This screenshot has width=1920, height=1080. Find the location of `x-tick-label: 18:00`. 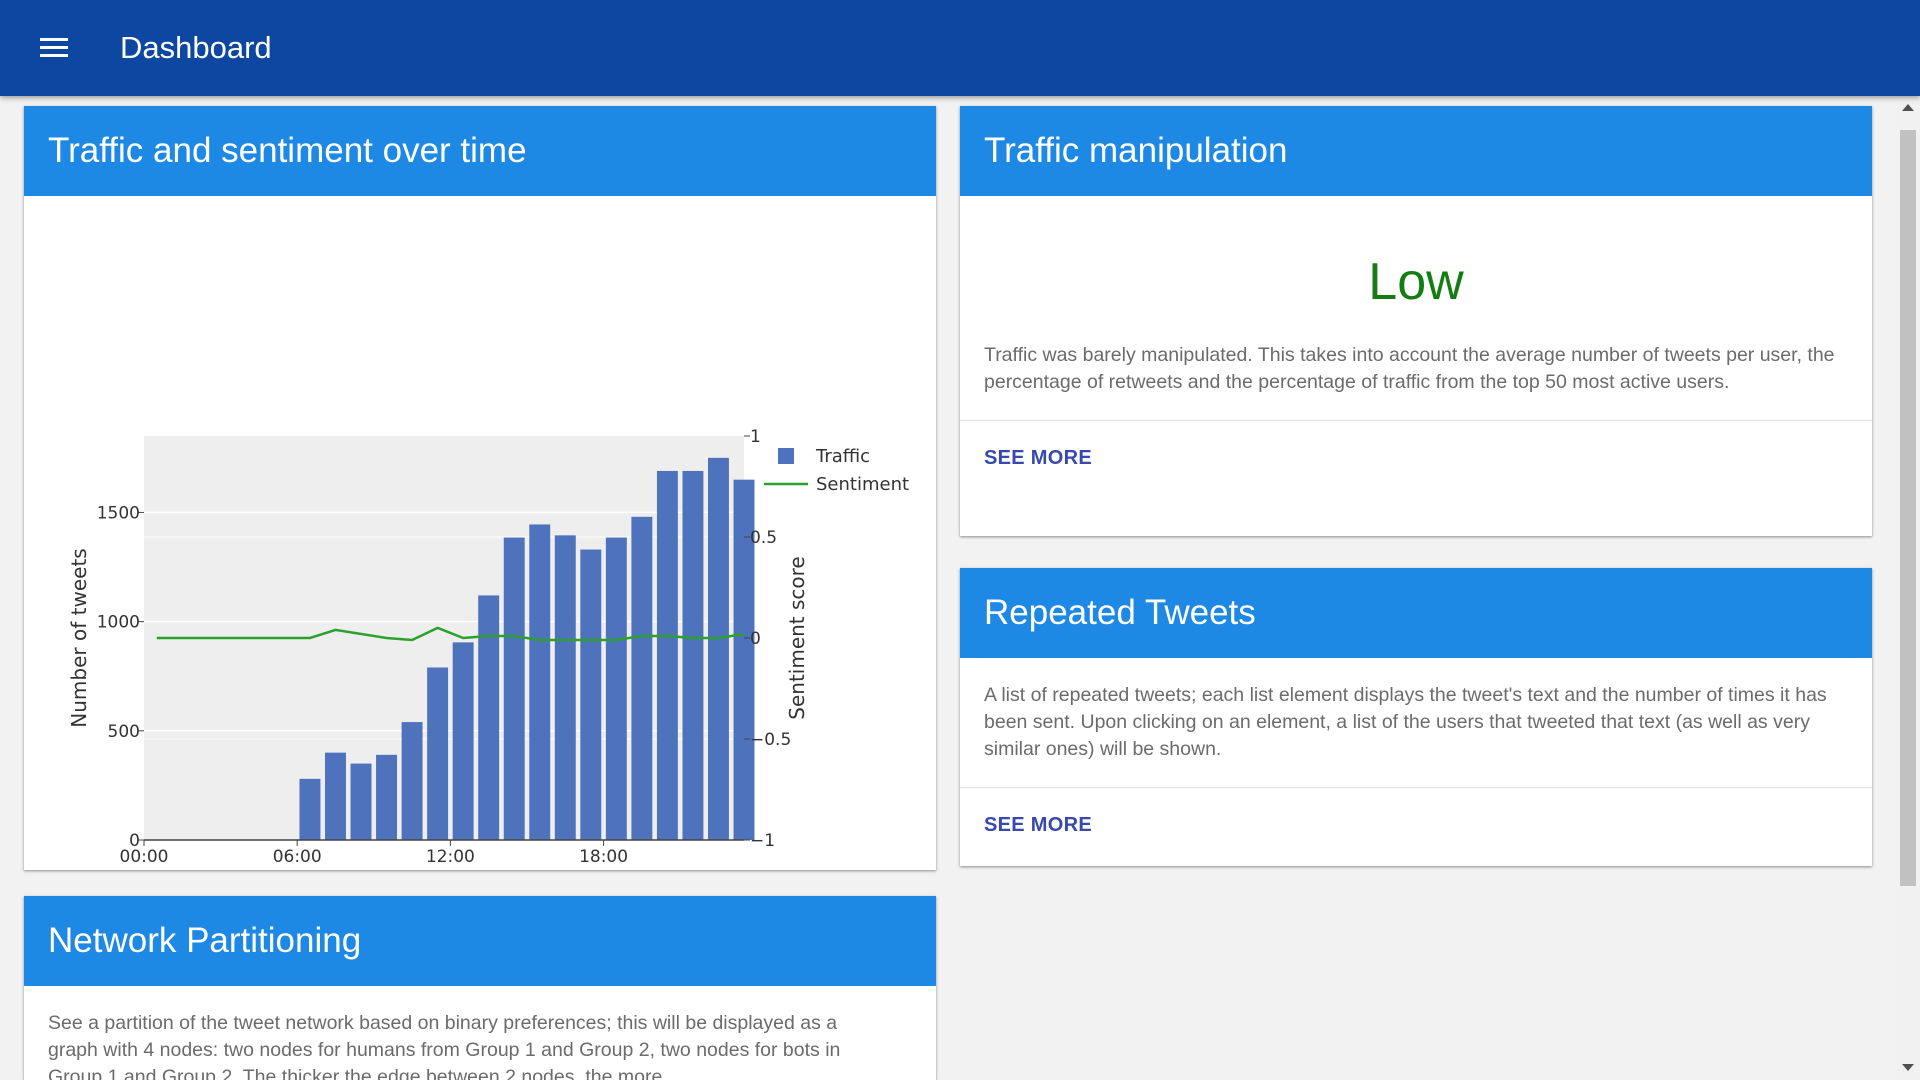

x-tick-label: 18:00 is located at coordinates (603, 857).